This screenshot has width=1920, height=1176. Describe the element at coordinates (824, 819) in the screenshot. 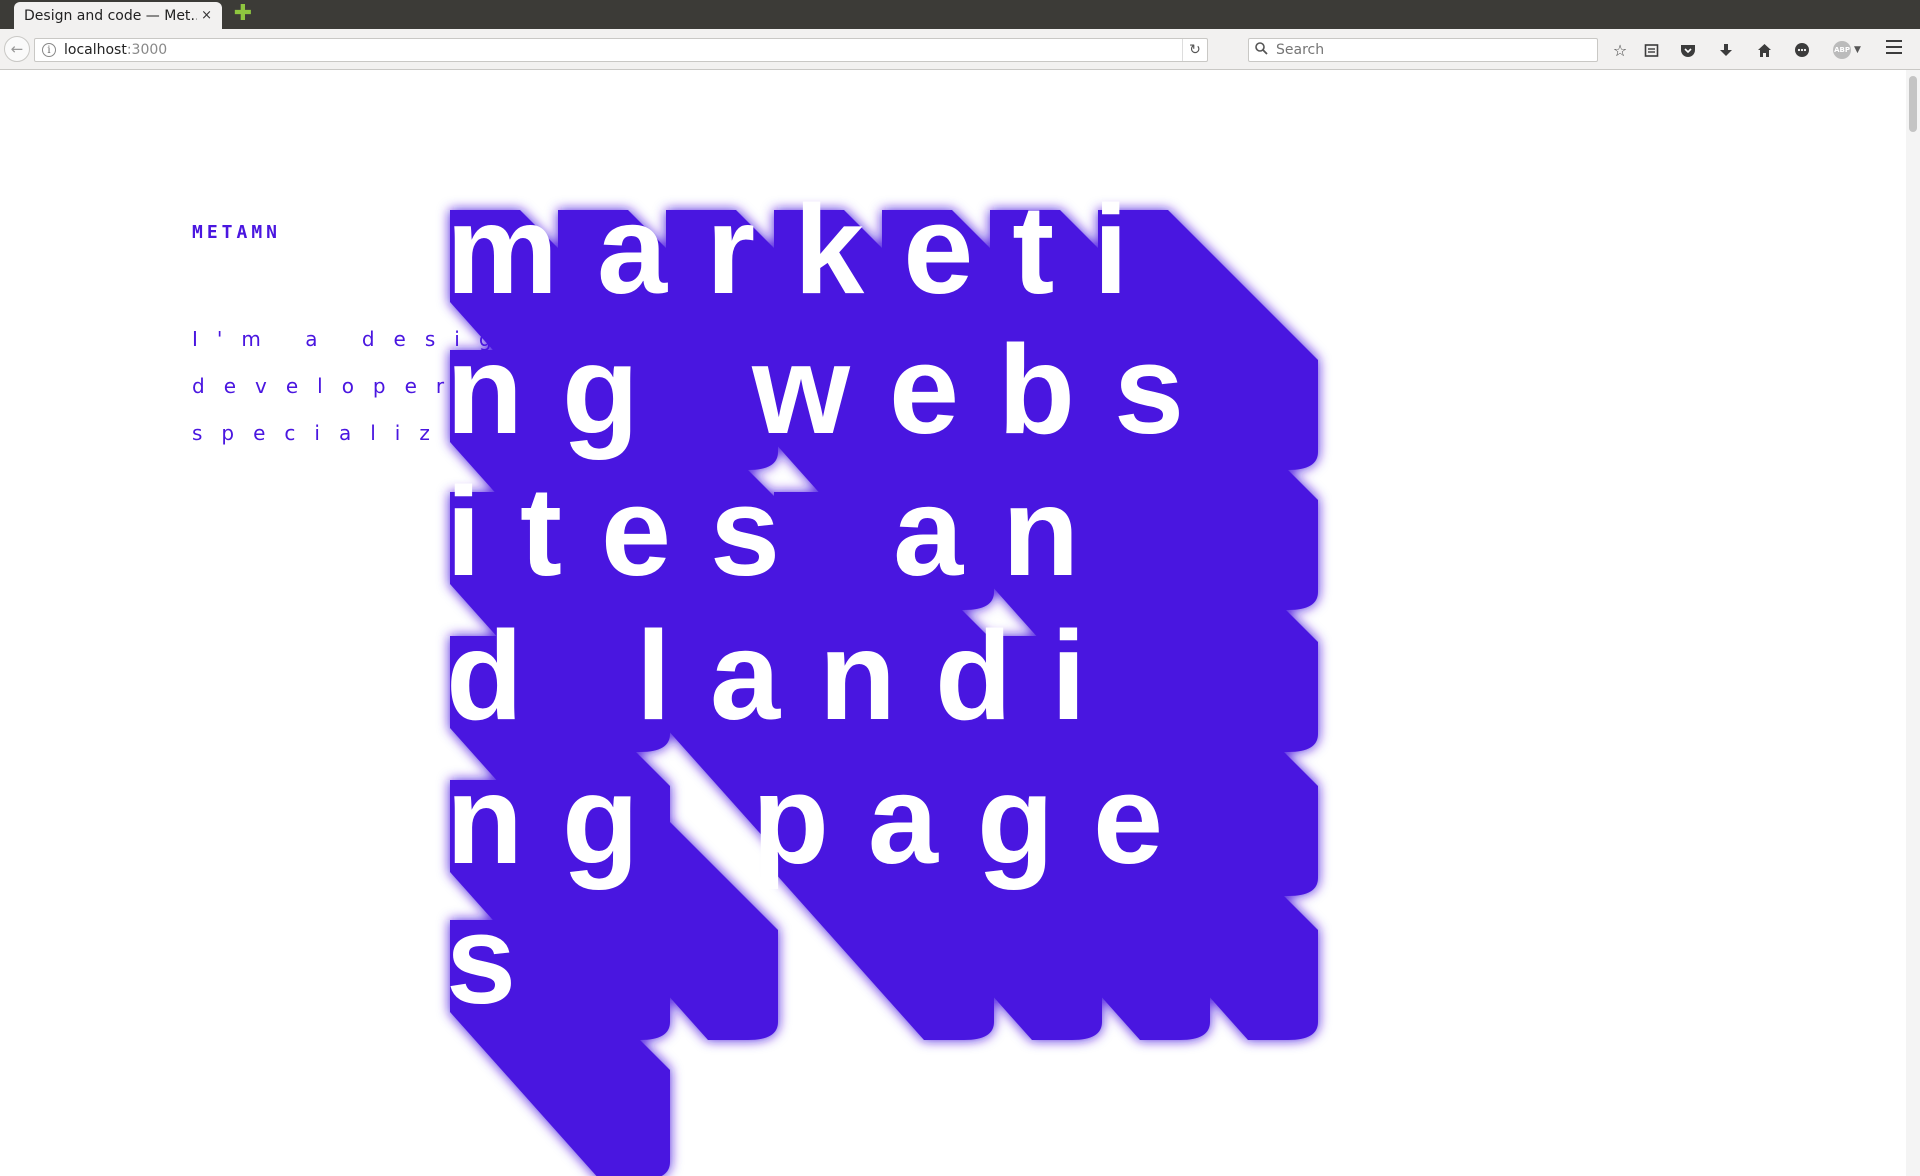

I see `hero-line-5: ng page` at that location.